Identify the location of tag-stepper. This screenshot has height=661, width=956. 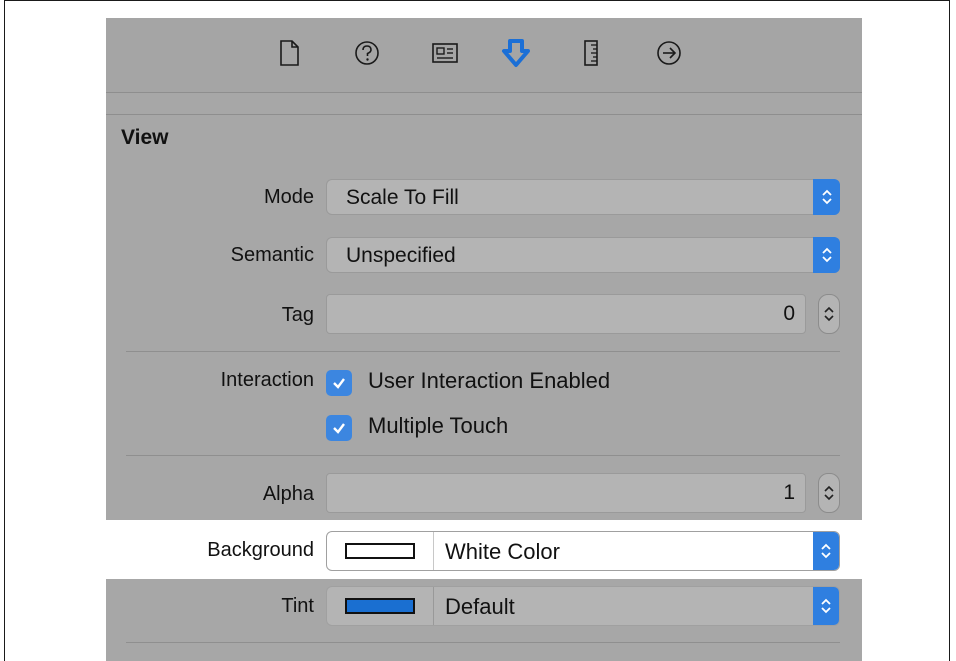
(829, 314).